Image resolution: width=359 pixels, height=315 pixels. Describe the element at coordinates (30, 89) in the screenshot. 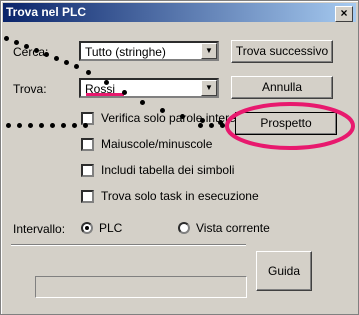

I see `trova-label: Trova:` at that location.